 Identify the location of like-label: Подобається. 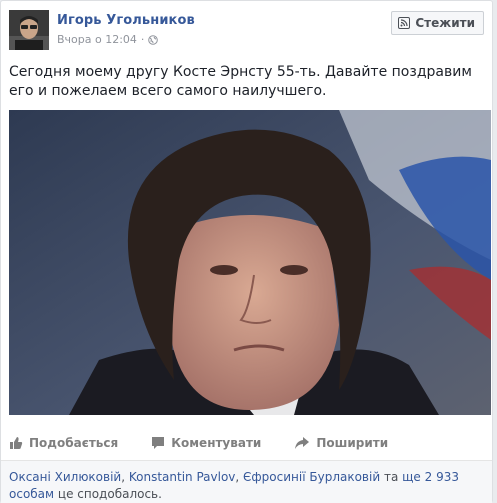
(74, 443).